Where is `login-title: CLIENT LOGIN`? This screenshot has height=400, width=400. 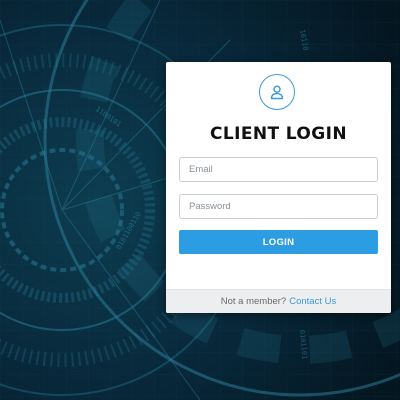 login-title: CLIENT LOGIN is located at coordinates (278, 134).